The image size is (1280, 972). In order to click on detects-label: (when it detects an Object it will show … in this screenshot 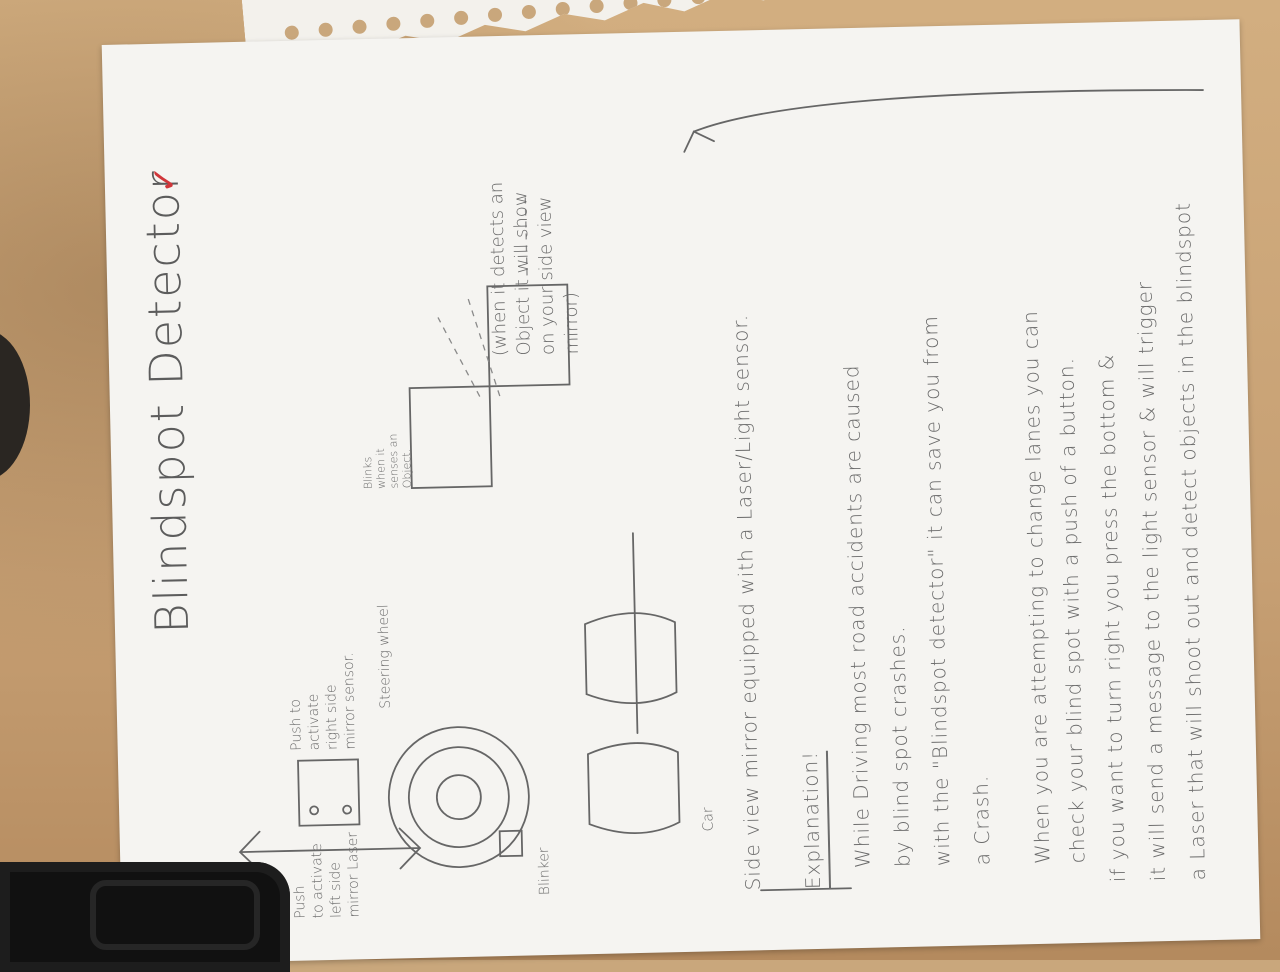, I will do `click(534, 269)`.